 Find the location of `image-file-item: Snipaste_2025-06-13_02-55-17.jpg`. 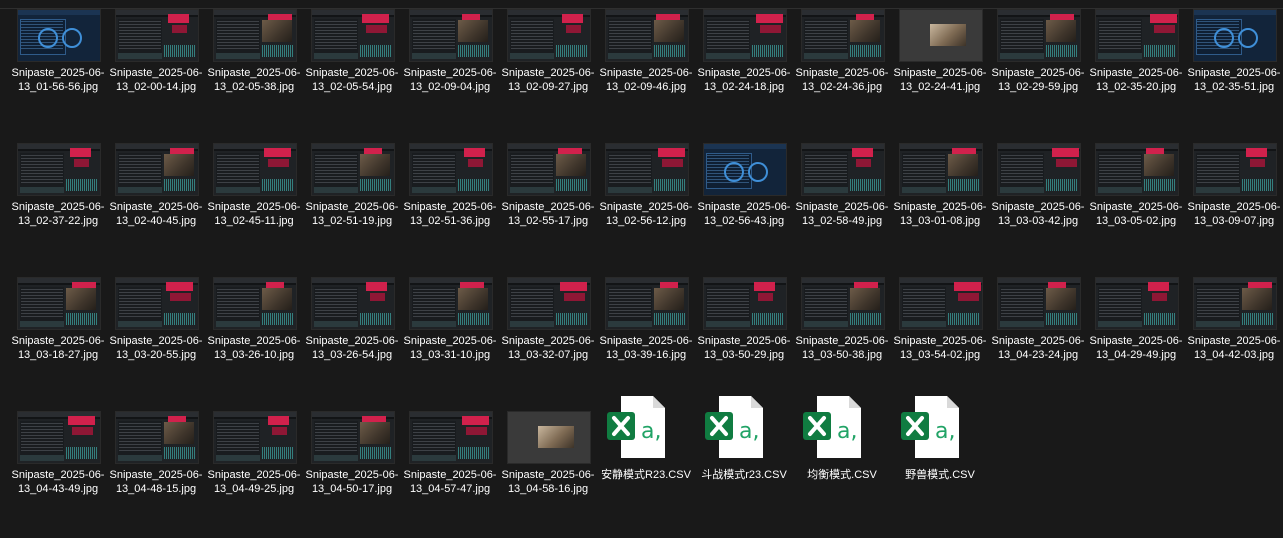

image-file-item: Snipaste_2025-06-13_02-55-17.jpg is located at coordinates (548, 207).